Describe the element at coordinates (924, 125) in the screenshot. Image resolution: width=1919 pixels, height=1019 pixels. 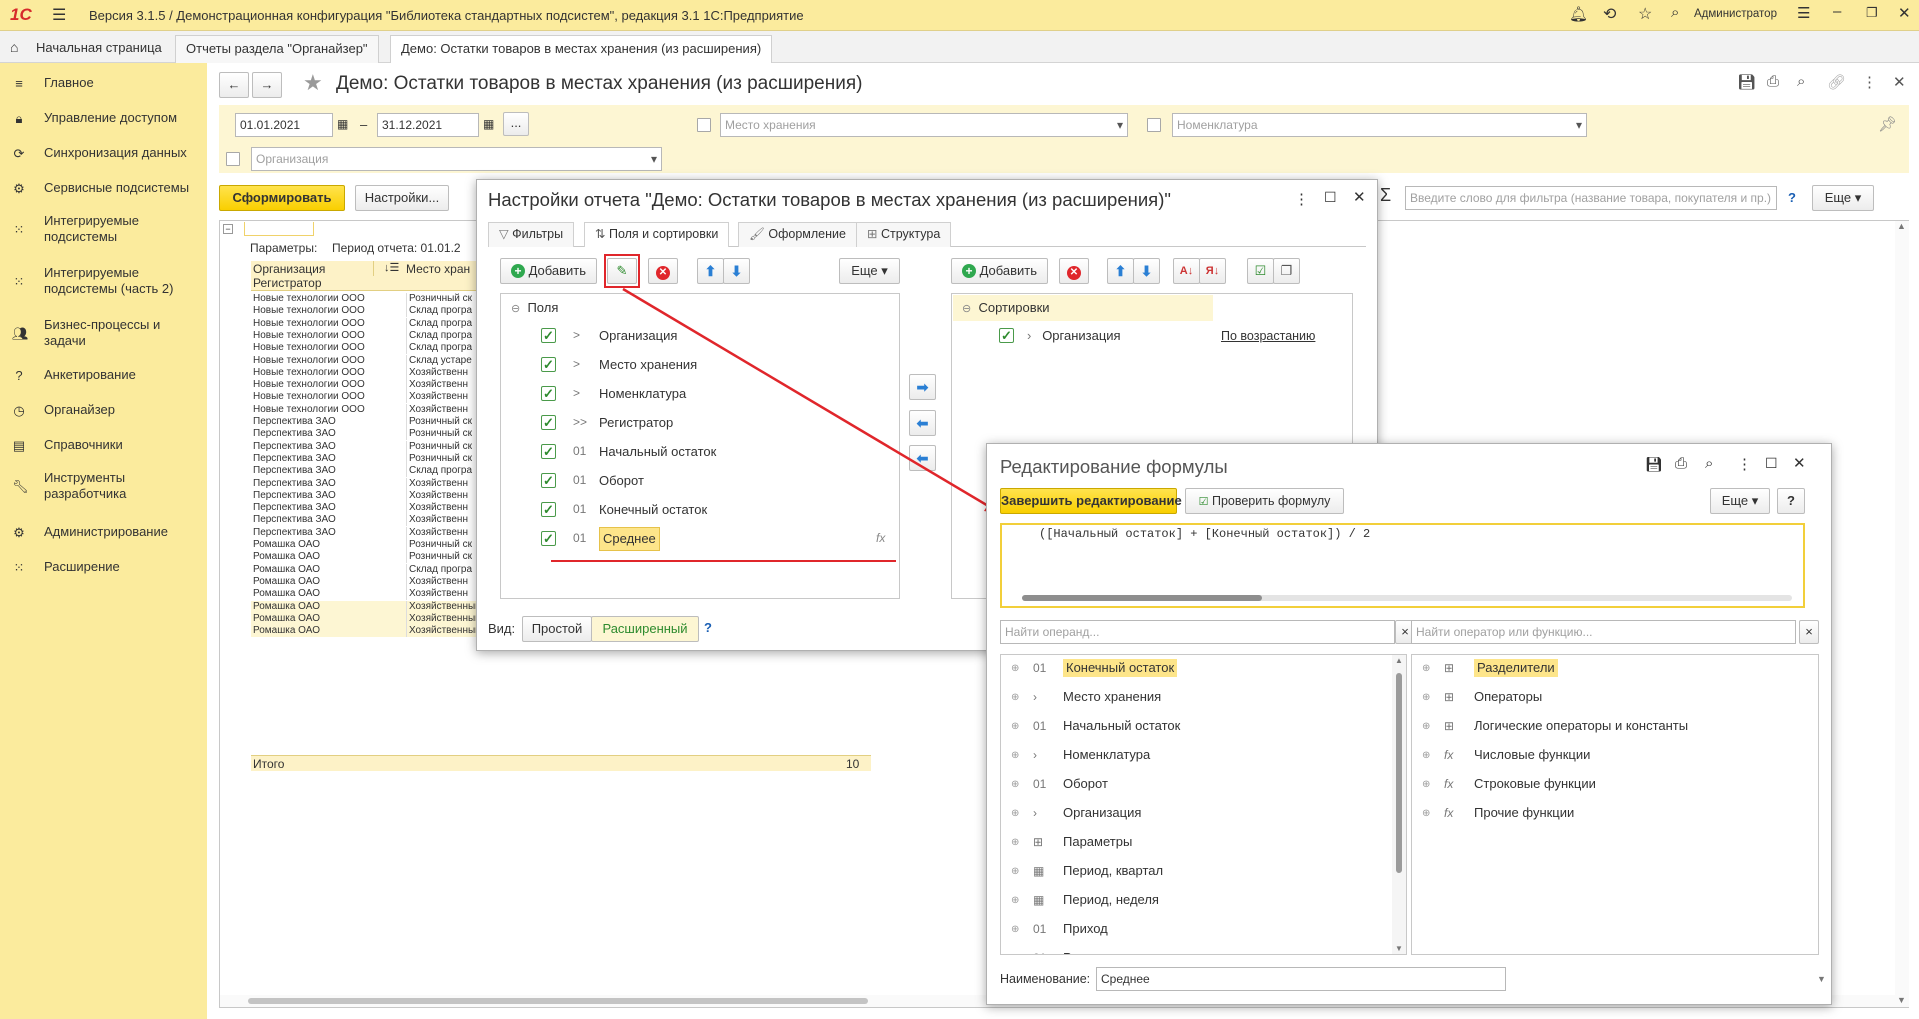
I see `storage-field: Место хранения ▾` at that location.